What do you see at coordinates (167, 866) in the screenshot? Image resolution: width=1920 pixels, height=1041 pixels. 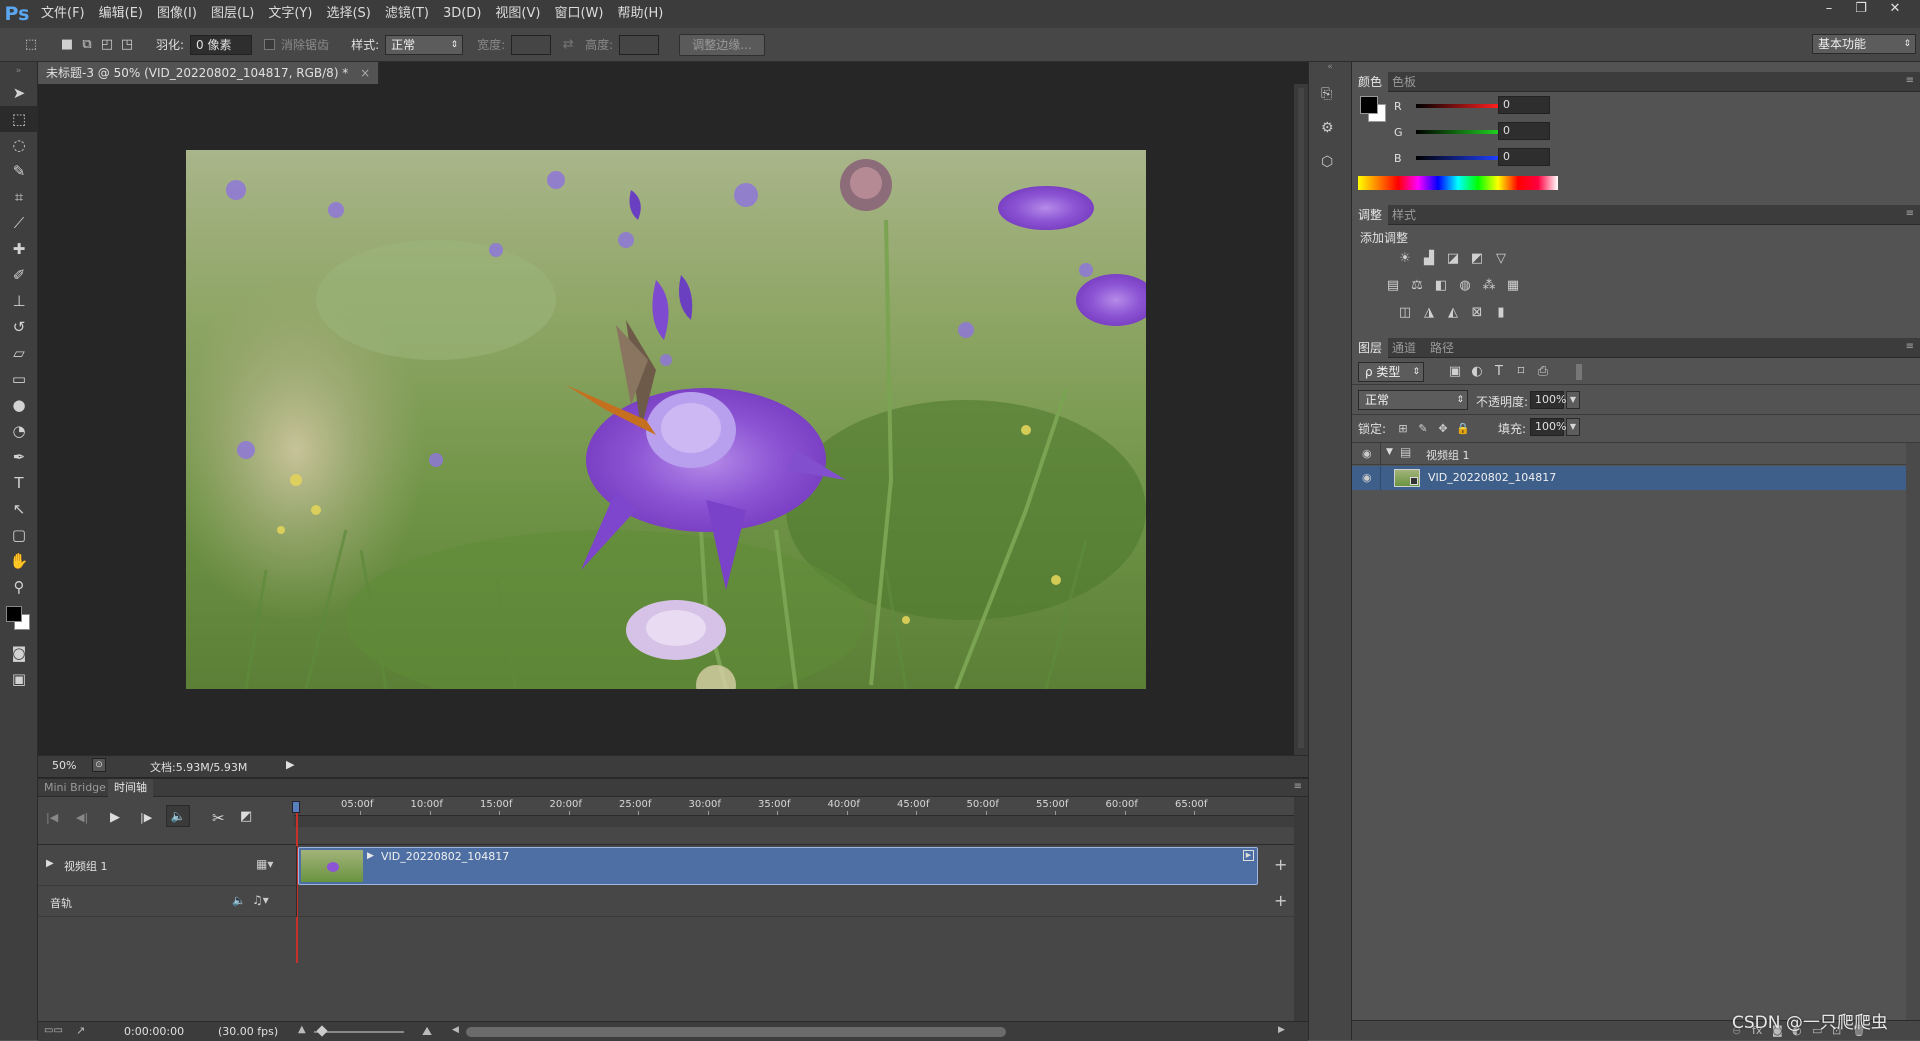 I see `video-group-track-header: ▶ 视频组 1 ▦▾` at bounding box center [167, 866].